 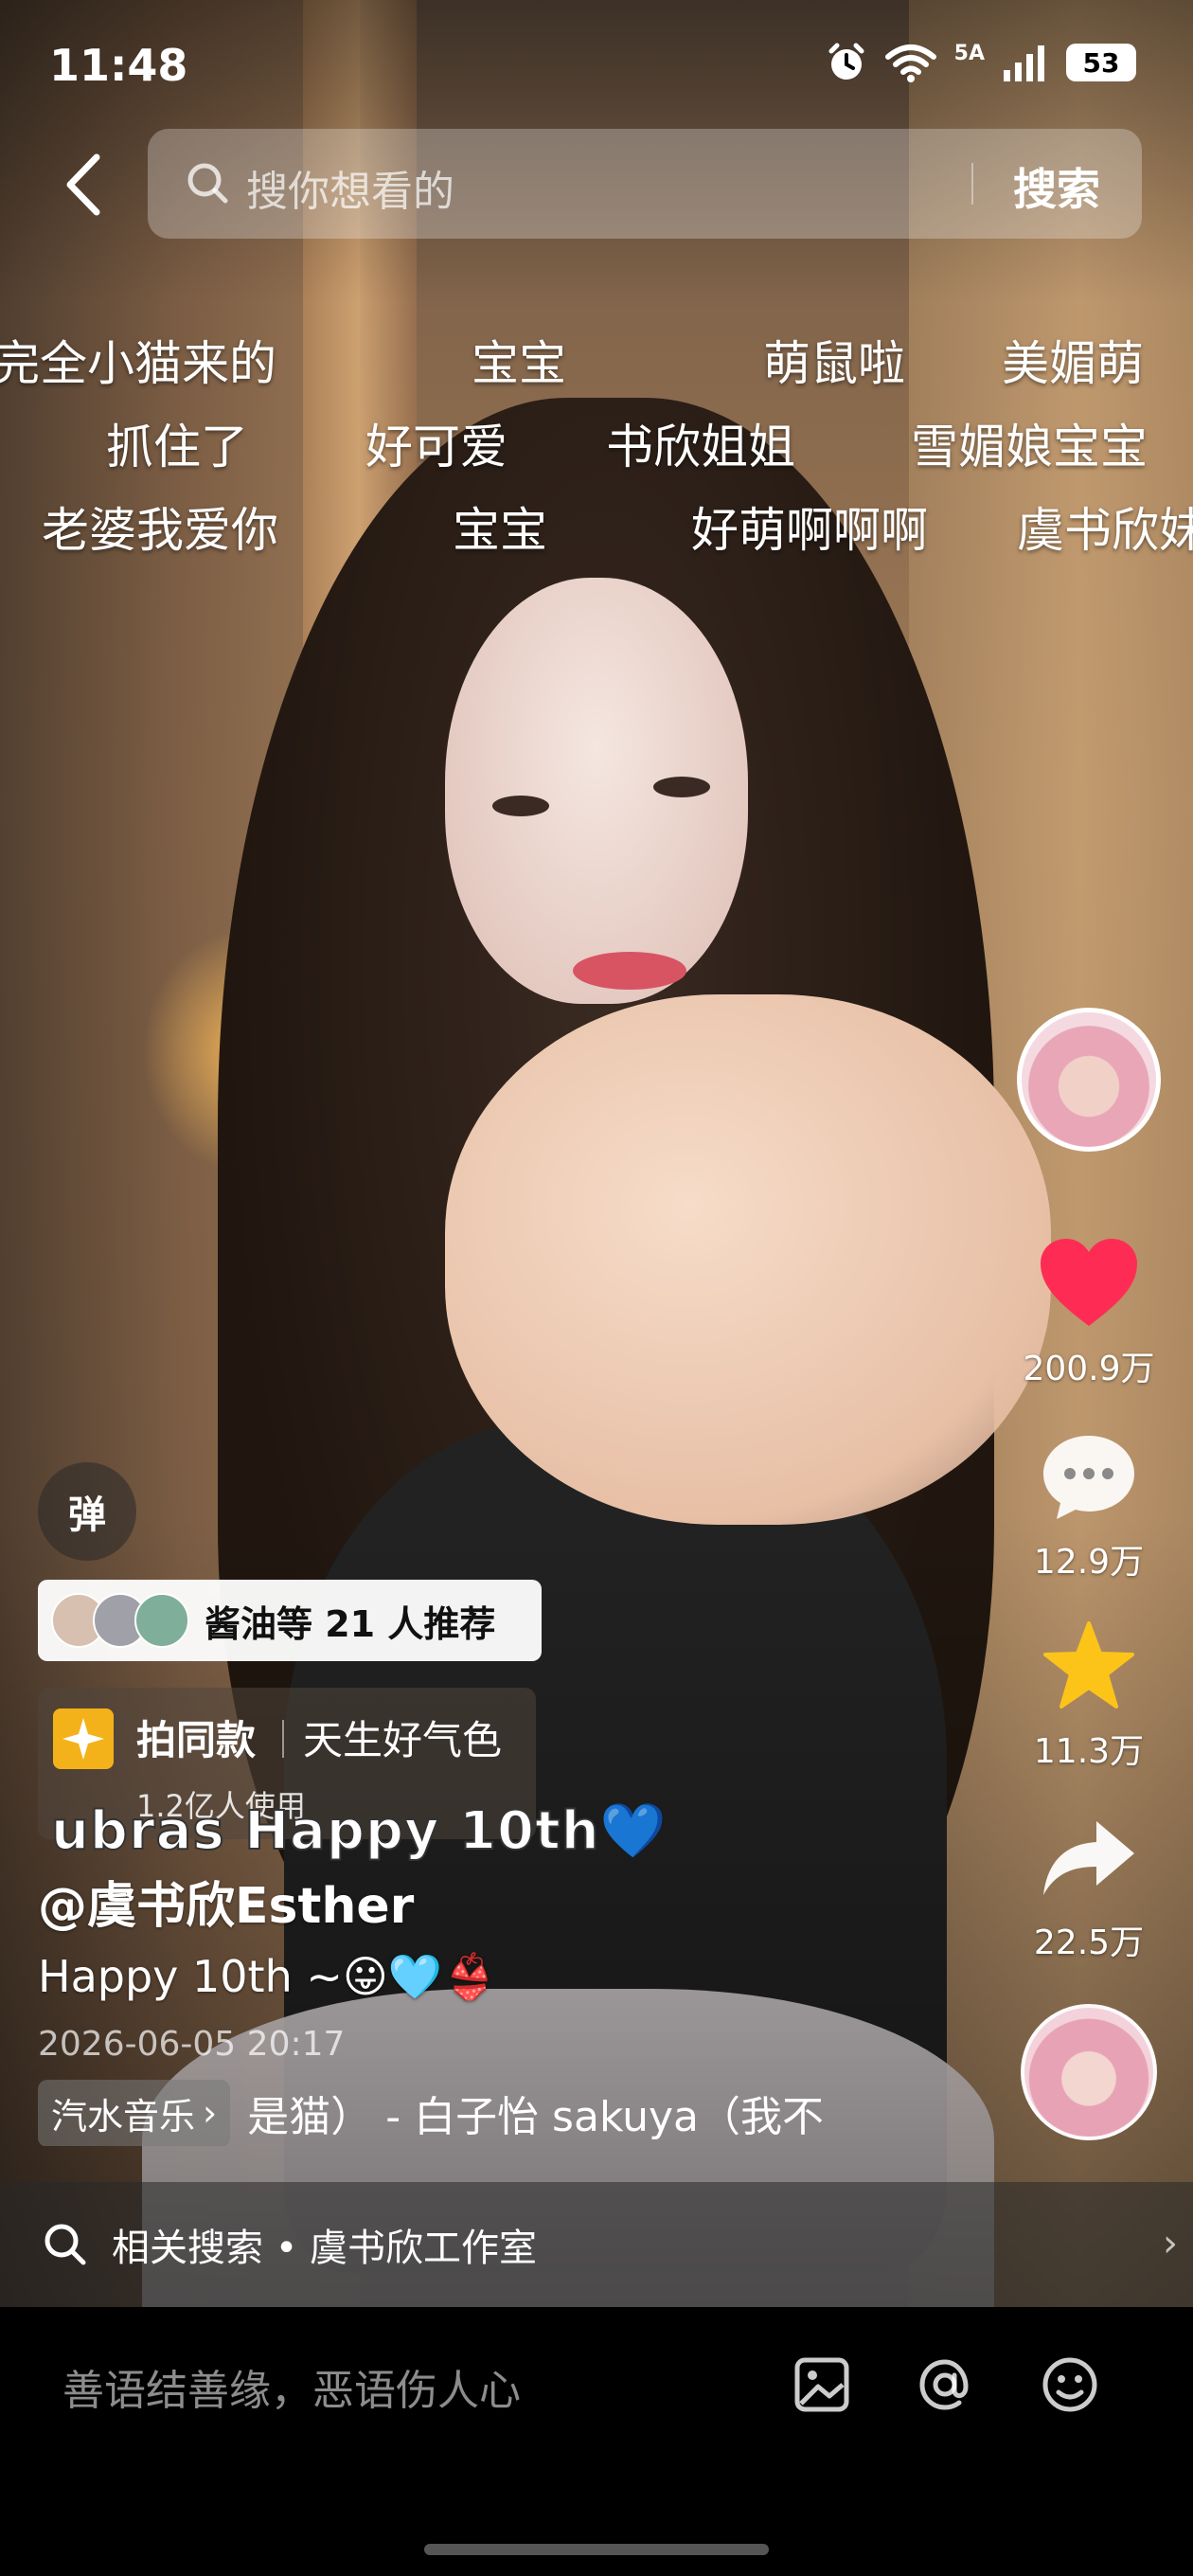 What do you see at coordinates (85, 185) in the screenshot?
I see `back-icon` at bounding box center [85, 185].